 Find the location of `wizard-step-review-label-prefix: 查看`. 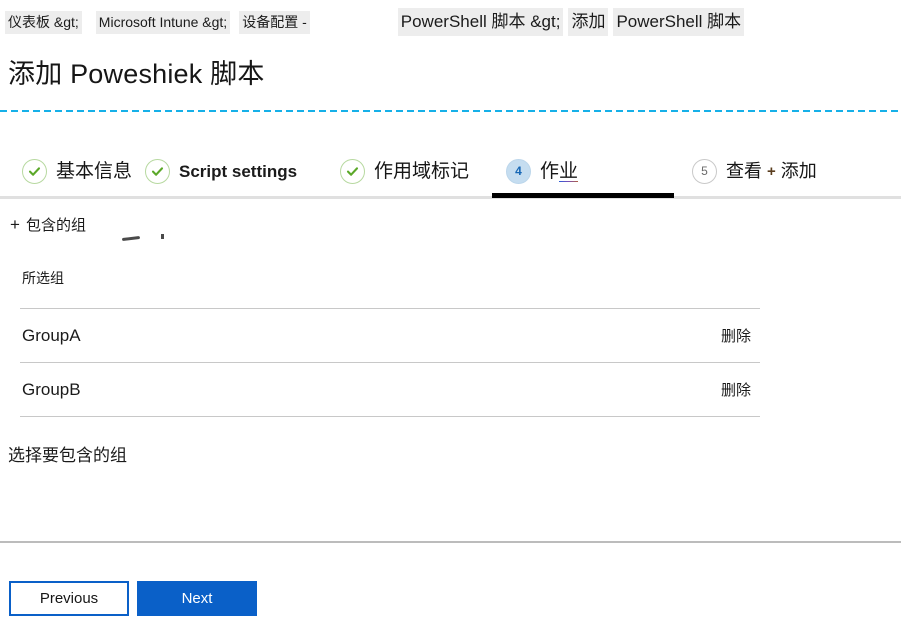

wizard-step-review-label-prefix: 查看 is located at coordinates (747, 171).